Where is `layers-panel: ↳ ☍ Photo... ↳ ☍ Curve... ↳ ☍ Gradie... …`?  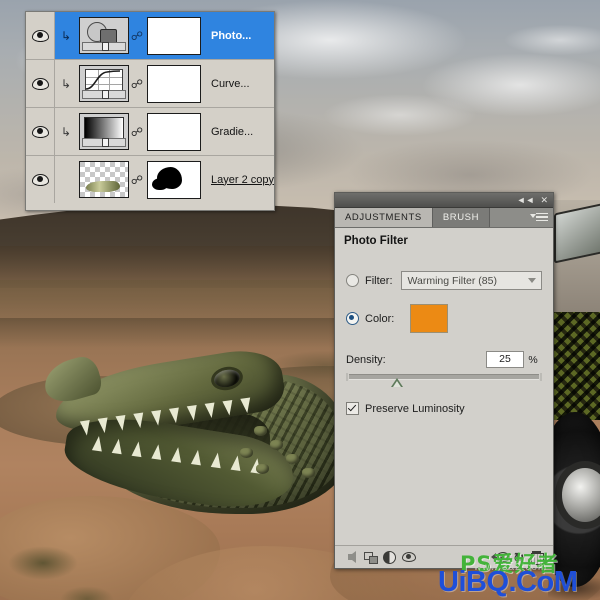
layers-panel: ↳ ☍ Photo... ↳ ☍ Curve... ↳ ☍ Gradie... … is located at coordinates (150, 111).